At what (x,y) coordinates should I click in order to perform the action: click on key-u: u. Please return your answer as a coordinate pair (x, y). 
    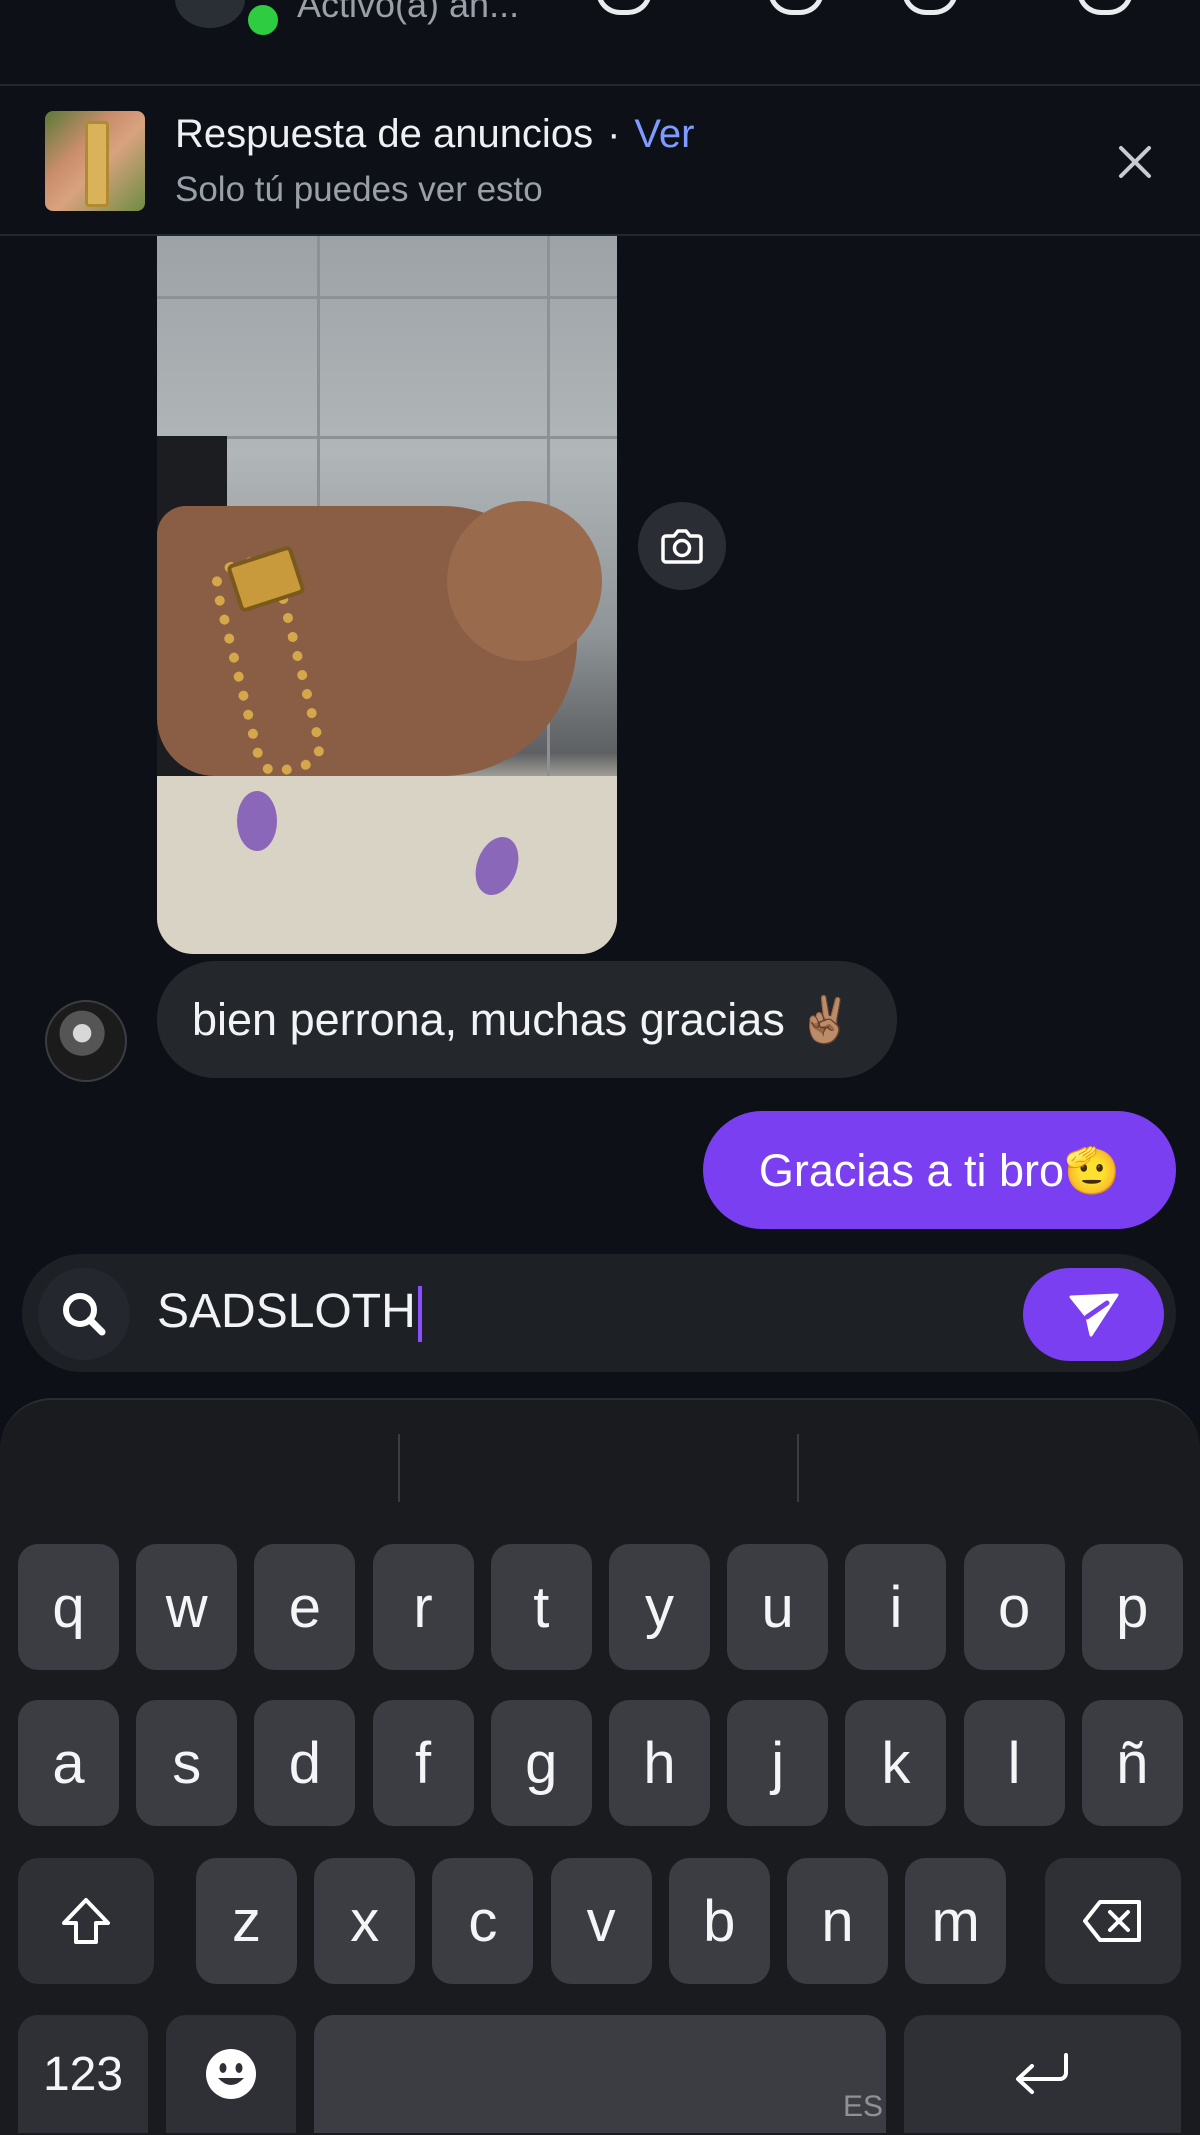
    Looking at the image, I should click on (778, 1607).